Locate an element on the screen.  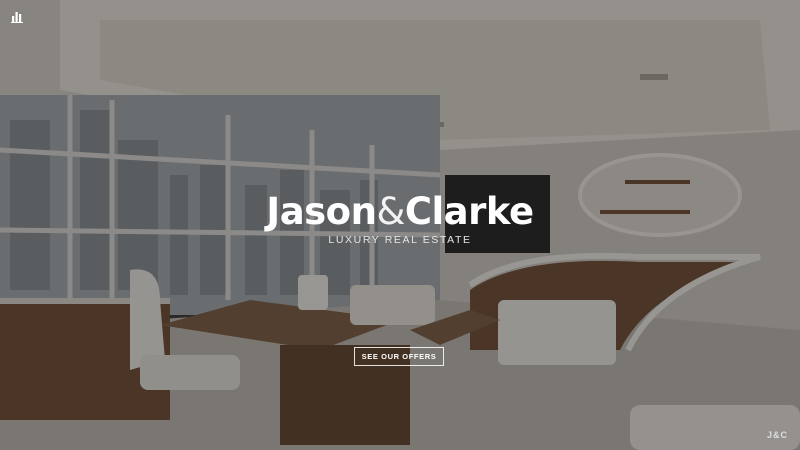
brand-block: Jason&Clarke LUXURY REAL ESTATE is located at coordinates (400, 218).